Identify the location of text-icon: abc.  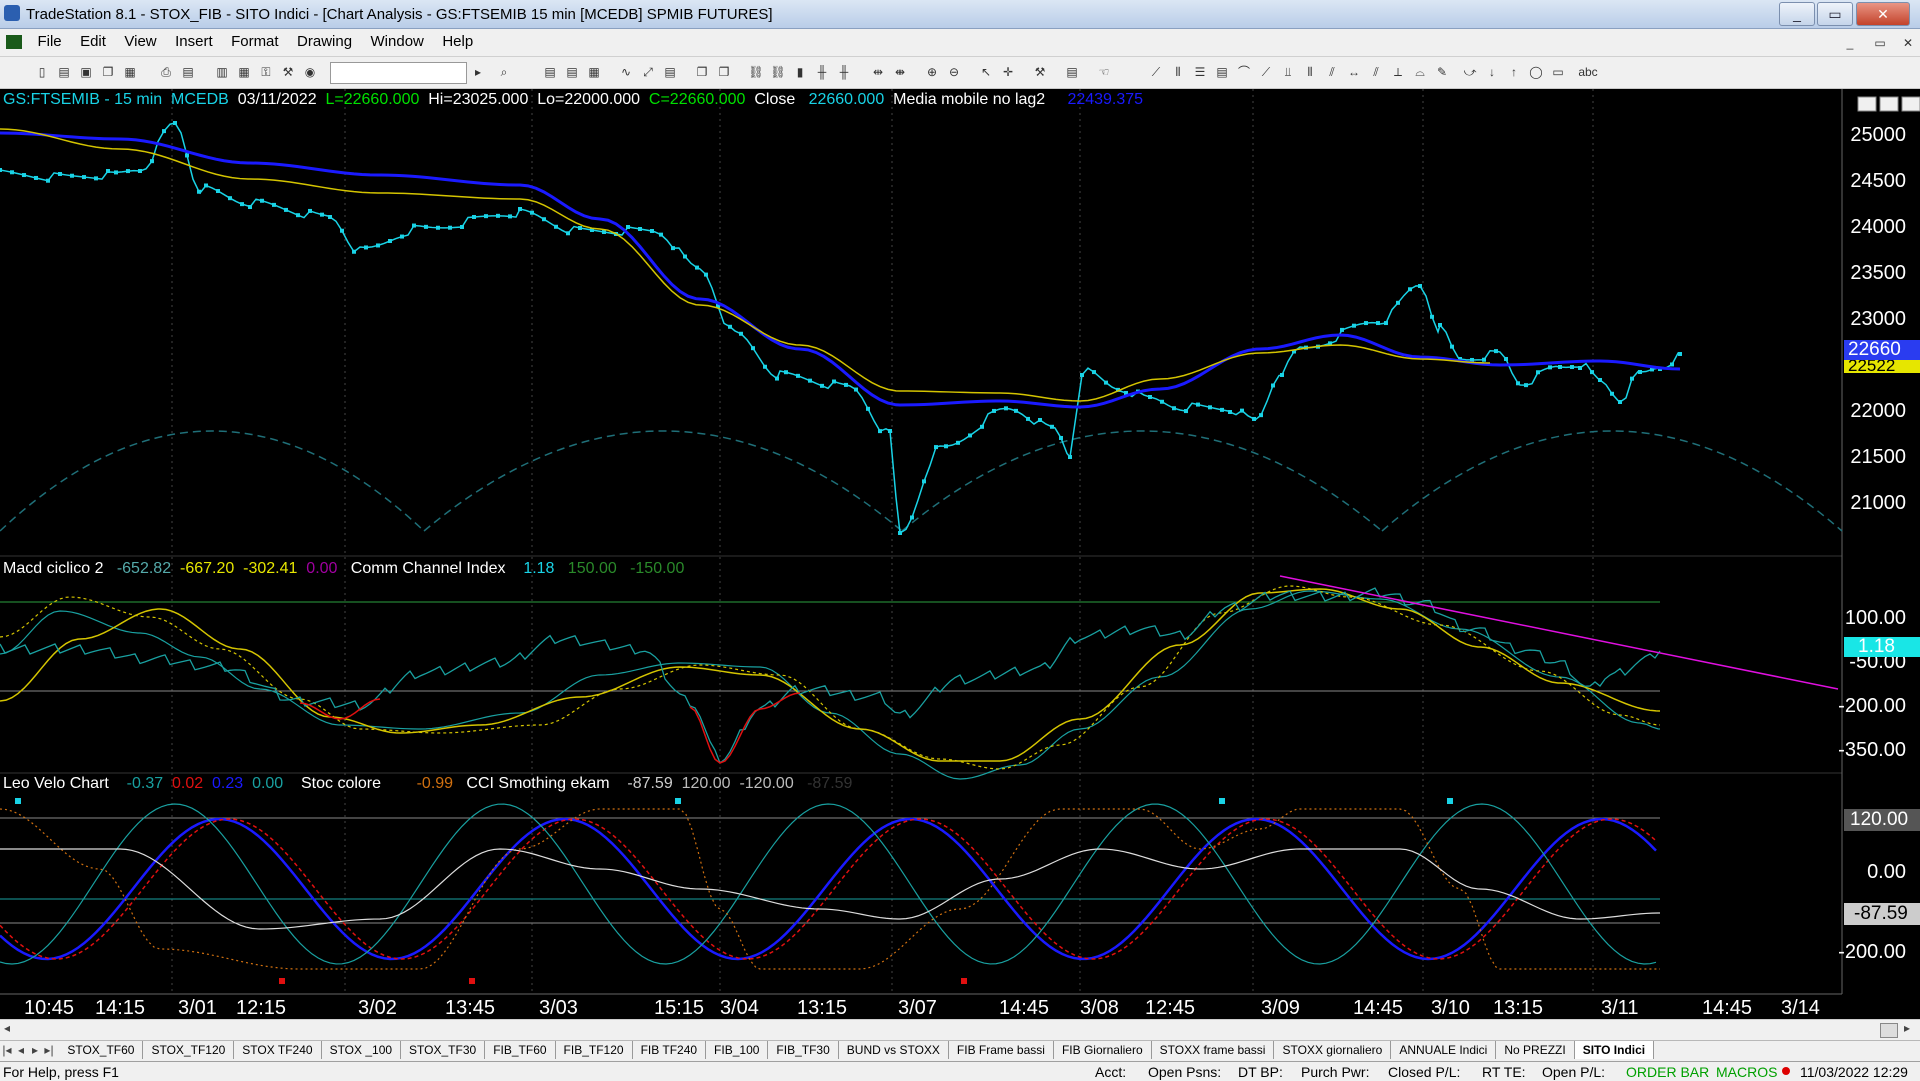
(1588, 72).